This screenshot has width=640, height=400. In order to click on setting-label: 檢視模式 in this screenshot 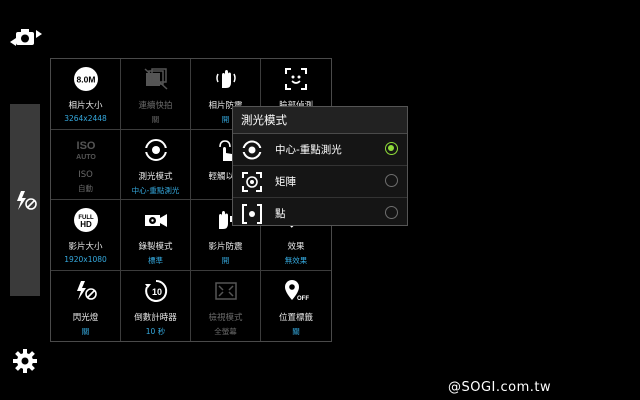, I will do `click(225, 317)`.